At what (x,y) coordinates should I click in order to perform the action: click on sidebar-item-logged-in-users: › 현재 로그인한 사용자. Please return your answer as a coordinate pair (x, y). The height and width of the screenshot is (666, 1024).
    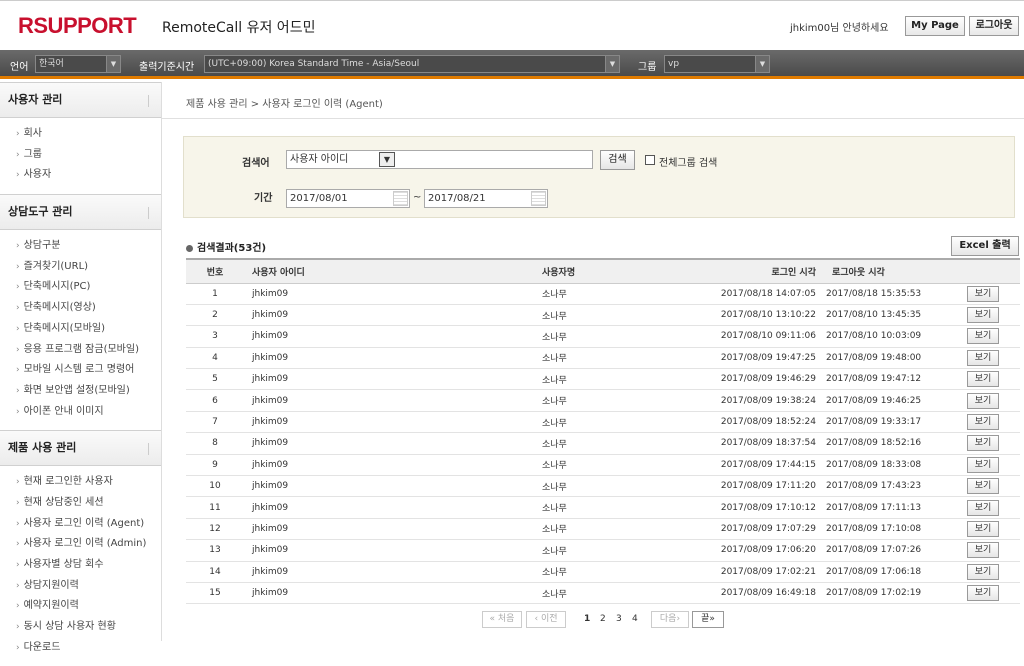
    Looking at the image, I should click on (80, 482).